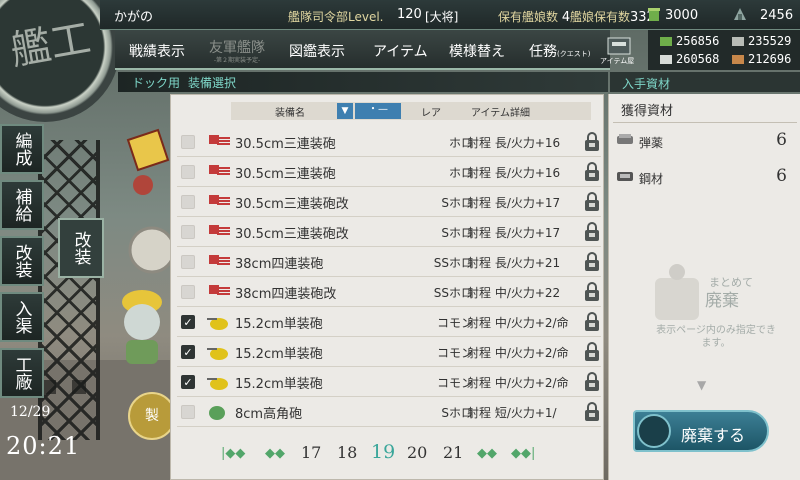  What do you see at coordinates (705, 141) in the screenshot?
I see `material-ammo: 弾薬 6` at bounding box center [705, 141].